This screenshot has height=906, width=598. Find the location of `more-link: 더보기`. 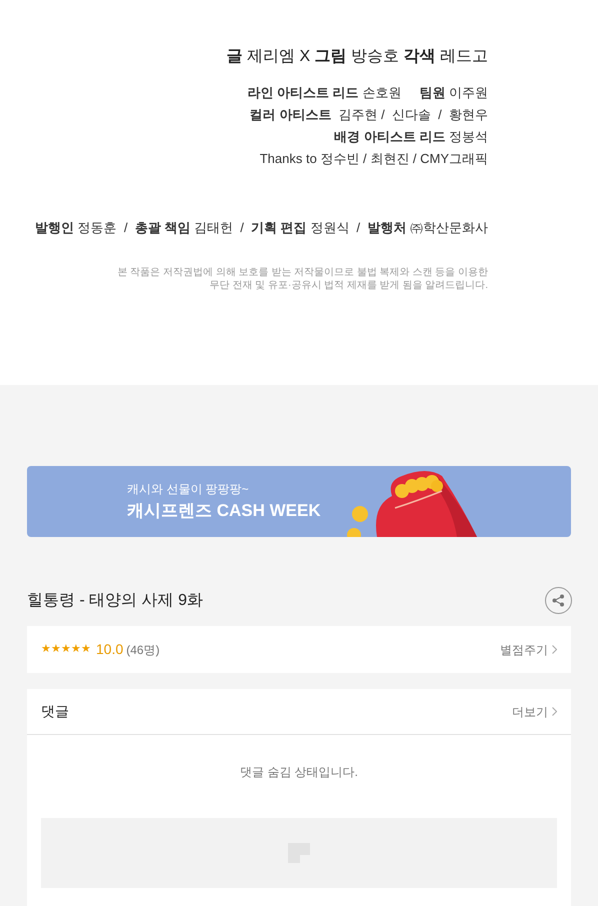

more-link: 더보기 is located at coordinates (534, 711).